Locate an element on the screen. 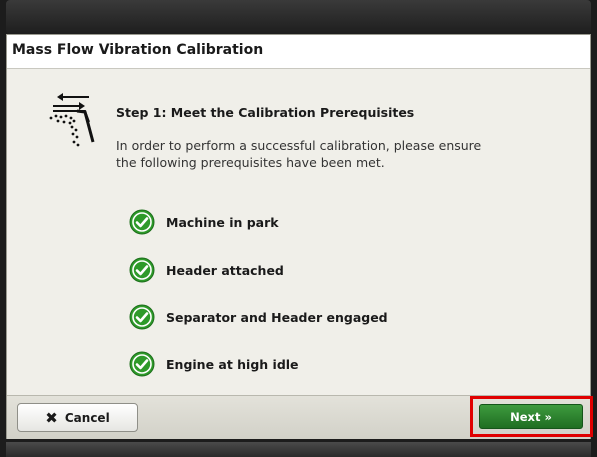 The image size is (597, 457). background-bottom-bar is located at coordinates (298, 449).